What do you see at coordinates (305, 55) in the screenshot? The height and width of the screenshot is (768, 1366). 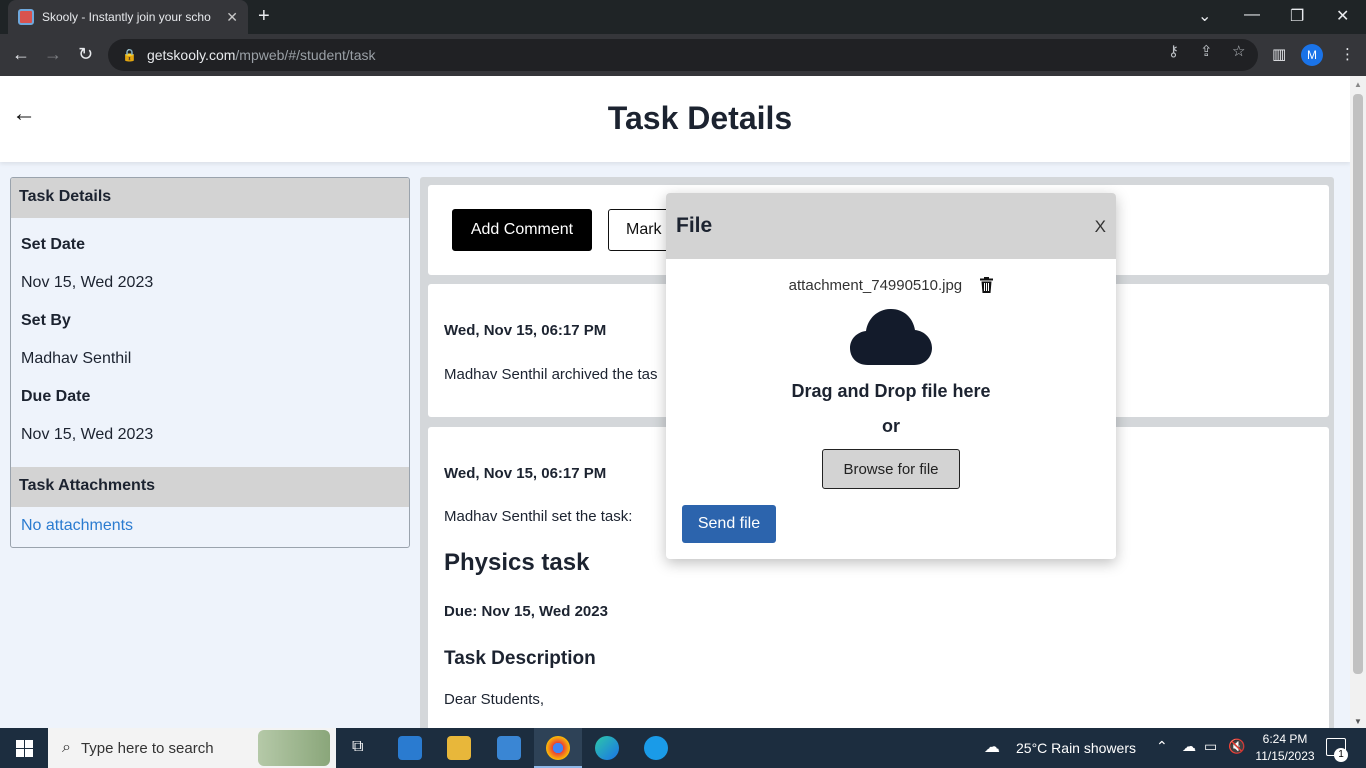 I see `url-path: /mpweb/#/student/task` at bounding box center [305, 55].